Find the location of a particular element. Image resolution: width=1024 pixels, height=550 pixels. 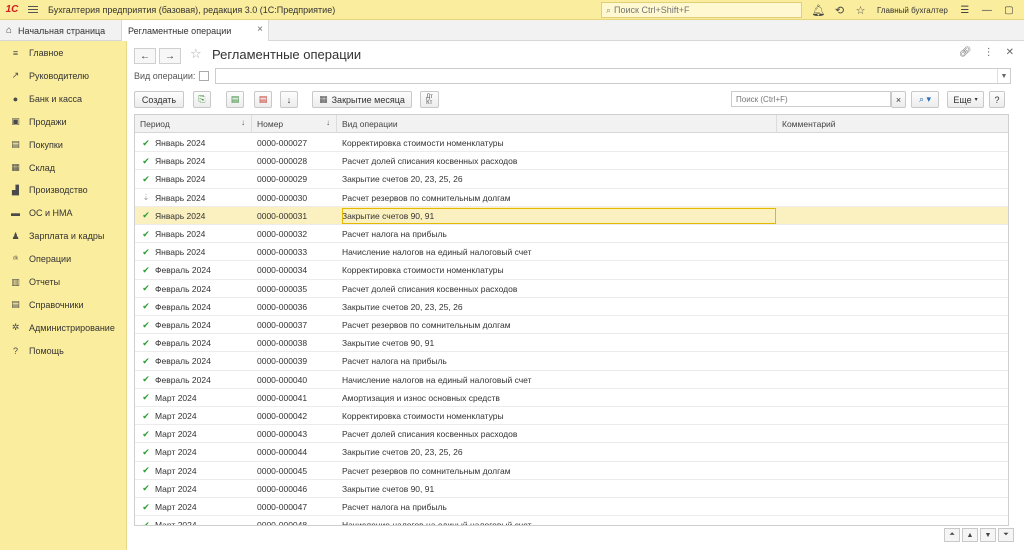

scroll-up-button: ▲ is located at coordinates (970, 535).